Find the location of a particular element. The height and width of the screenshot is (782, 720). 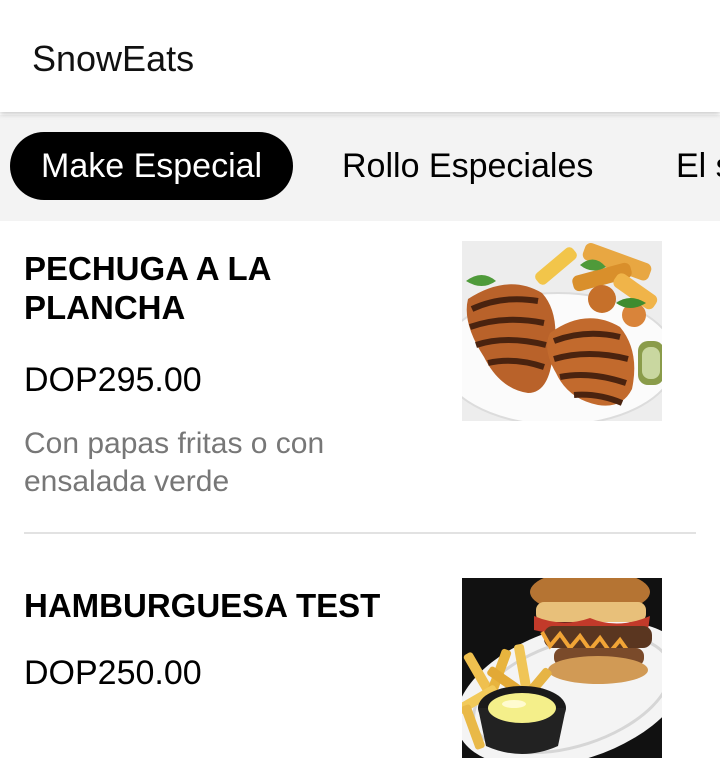

item-name: HAMBURGUESA TEST is located at coordinates (202, 605).